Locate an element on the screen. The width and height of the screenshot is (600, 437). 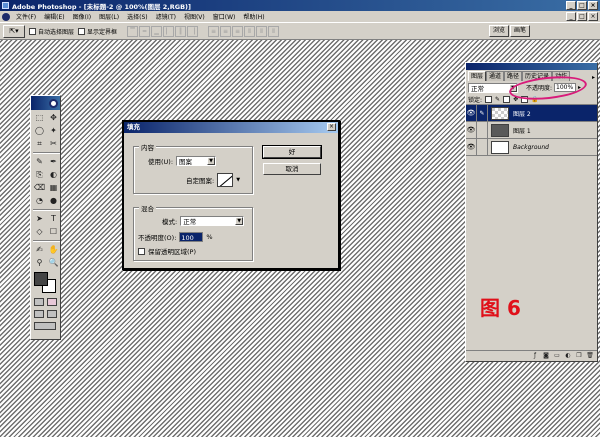
shape-tool-icon: ☐ is located at coordinates (53, 232).